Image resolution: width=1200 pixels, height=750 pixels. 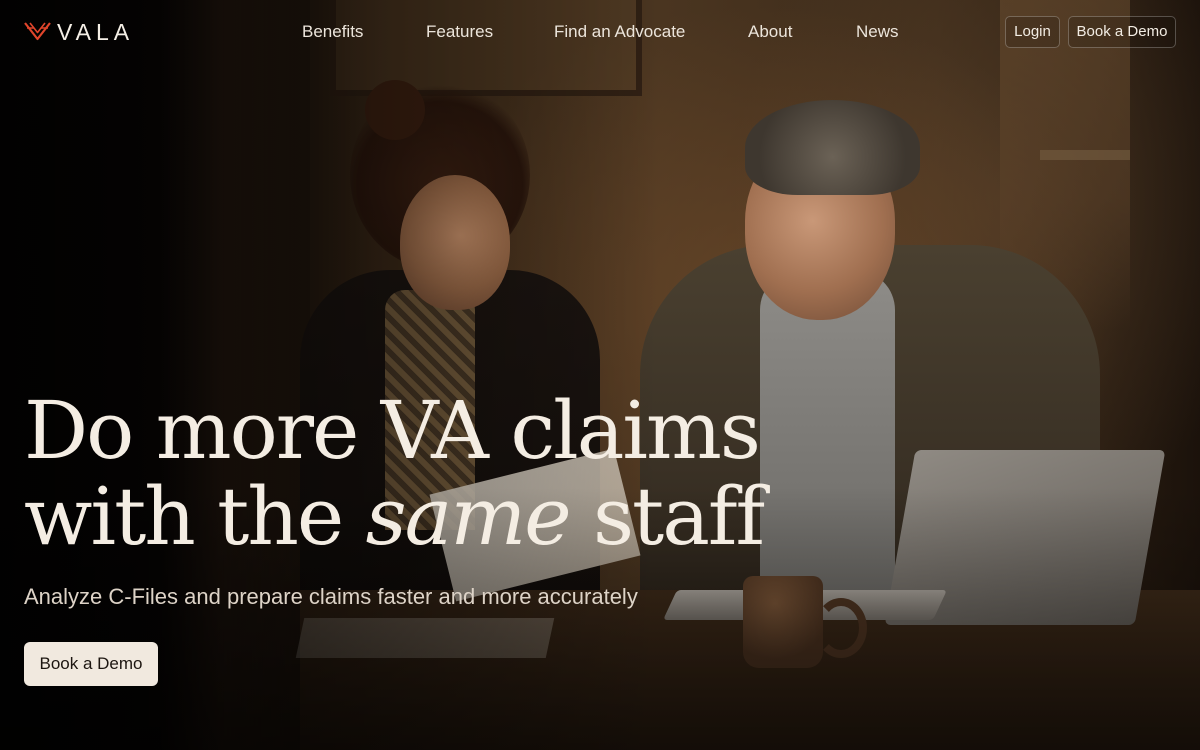 What do you see at coordinates (770, 32) in the screenshot?
I see `nav-link-about: About` at bounding box center [770, 32].